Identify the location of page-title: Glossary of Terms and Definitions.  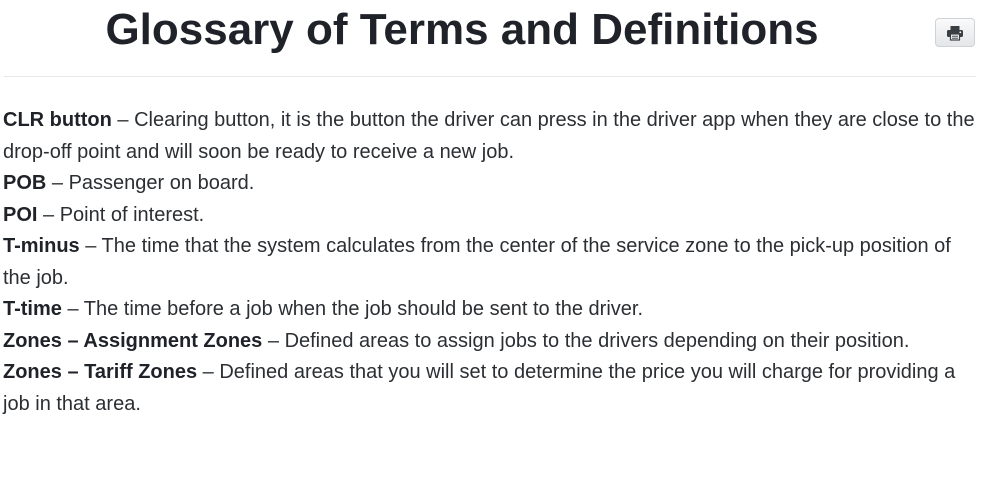
(462, 29).